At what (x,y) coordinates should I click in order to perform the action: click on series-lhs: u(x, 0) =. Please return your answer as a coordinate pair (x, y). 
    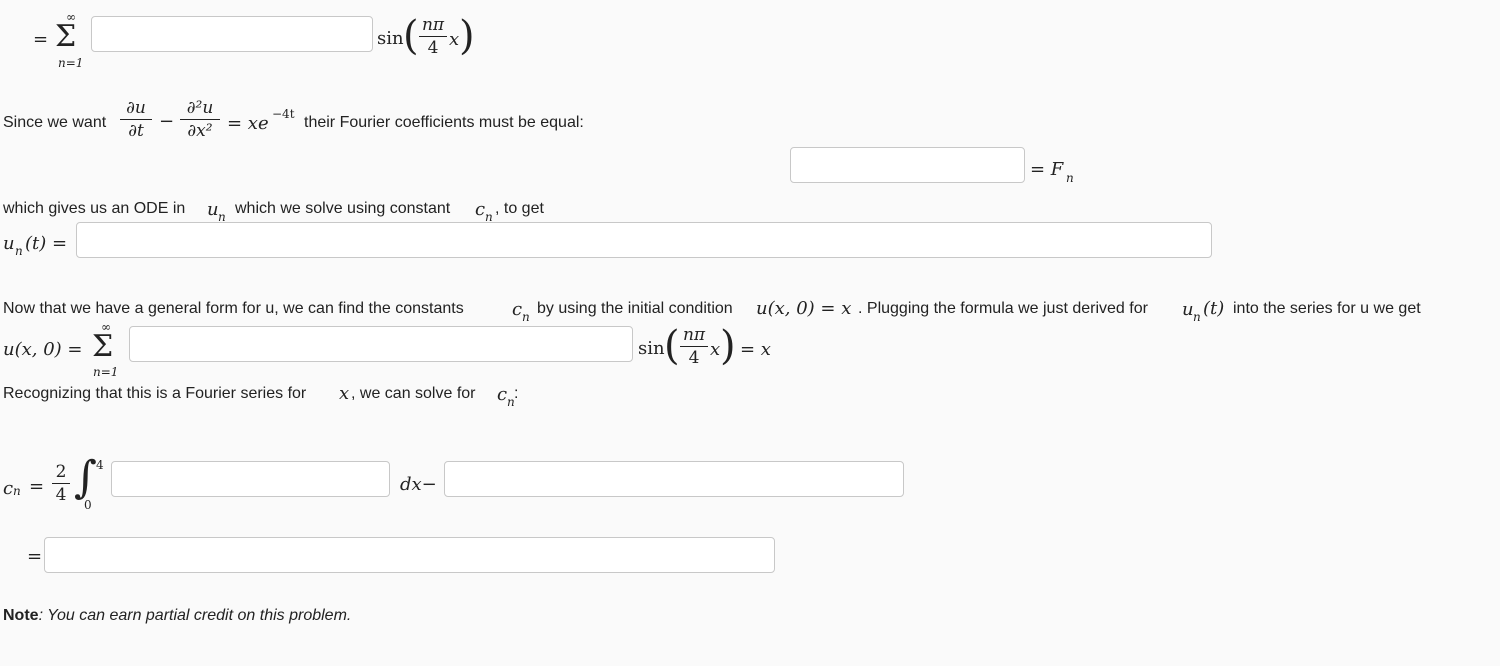
    Looking at the image, I should click on (43, 349).